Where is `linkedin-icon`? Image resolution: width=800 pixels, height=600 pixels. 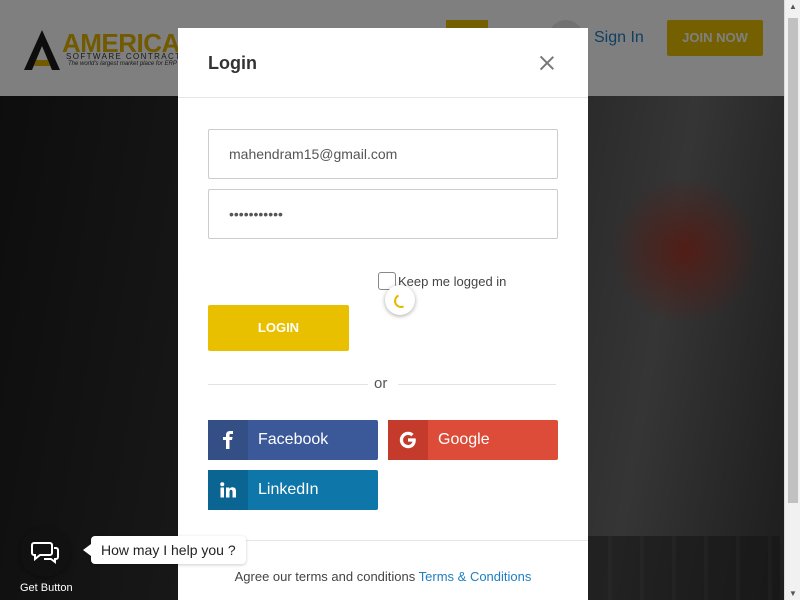
linkedin-icon is located at coordinates (228, 490).